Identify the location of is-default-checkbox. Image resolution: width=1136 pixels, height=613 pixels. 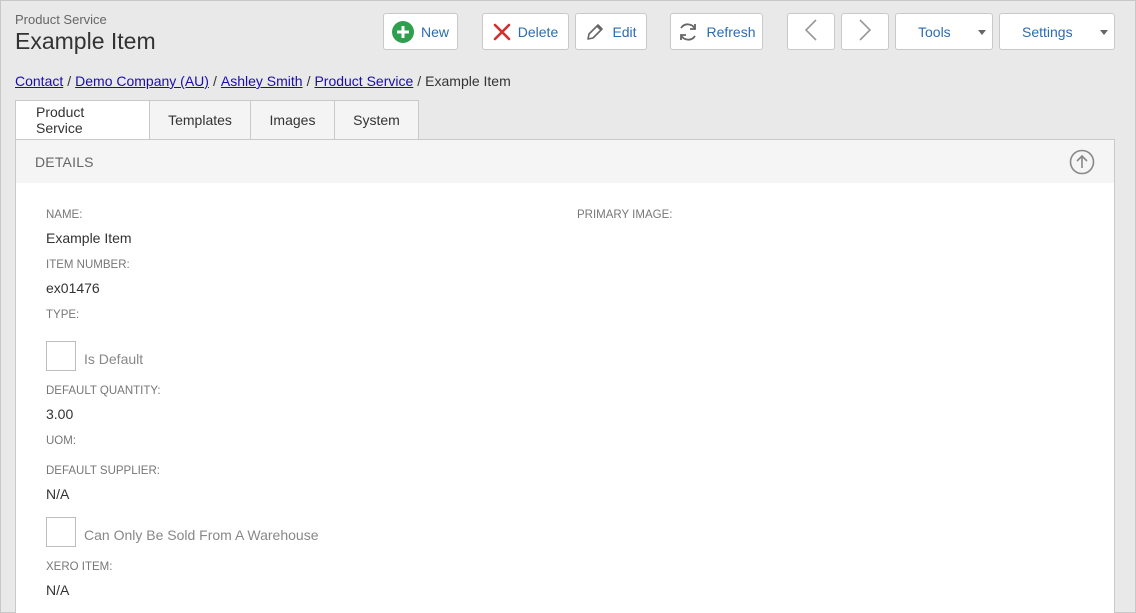
(61, 356).